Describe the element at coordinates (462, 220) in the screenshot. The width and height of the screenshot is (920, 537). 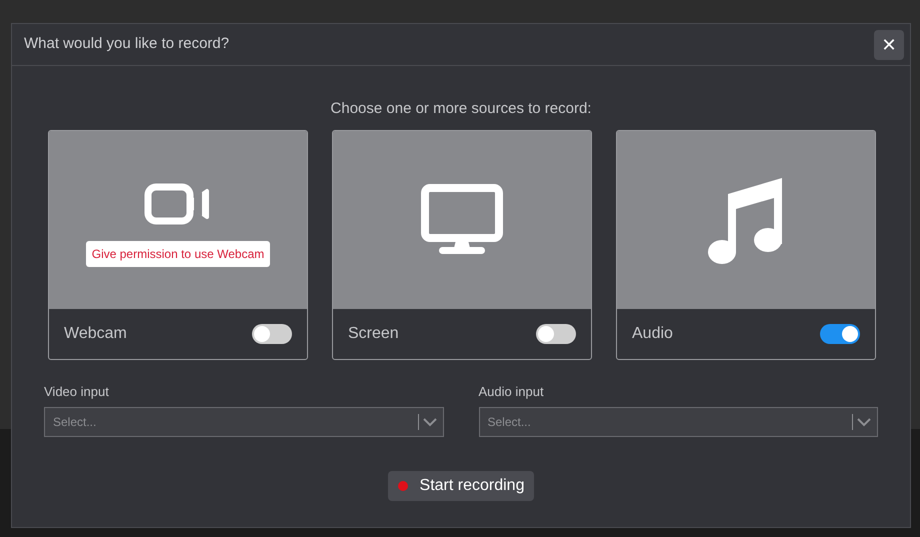
I see `monitor-icon` at that location.